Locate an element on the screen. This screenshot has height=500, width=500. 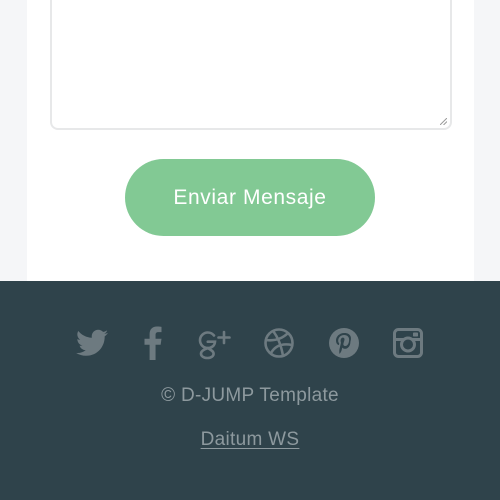
twitter-link is located at coordinates (92, 343).